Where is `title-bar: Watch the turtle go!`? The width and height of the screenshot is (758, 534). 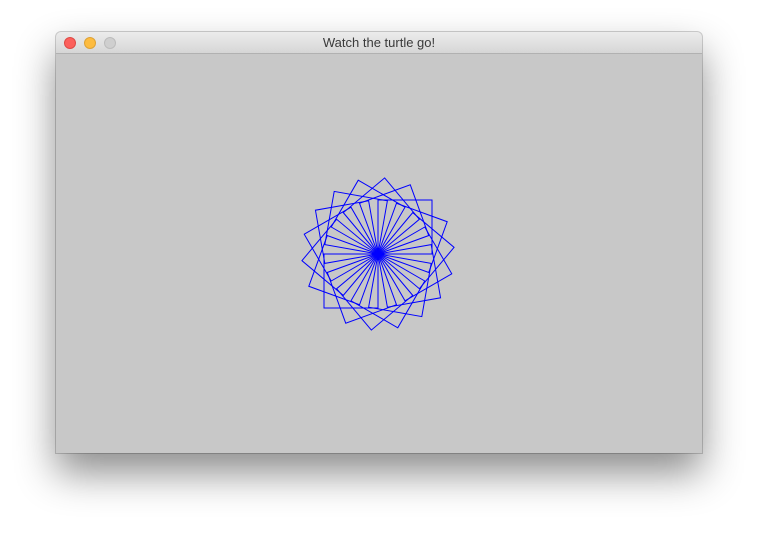
title-bar: Watch the turtle go! is located at coordinates (379, 43).